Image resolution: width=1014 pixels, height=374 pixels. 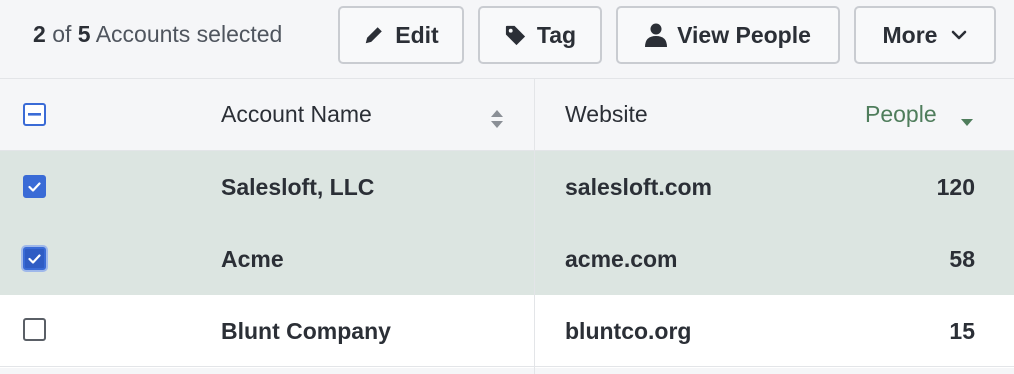 What do you see at coordinates (556, 34) in the screenshot?
I see `tag-button-label: Tag` at bounding box center [556, 34].